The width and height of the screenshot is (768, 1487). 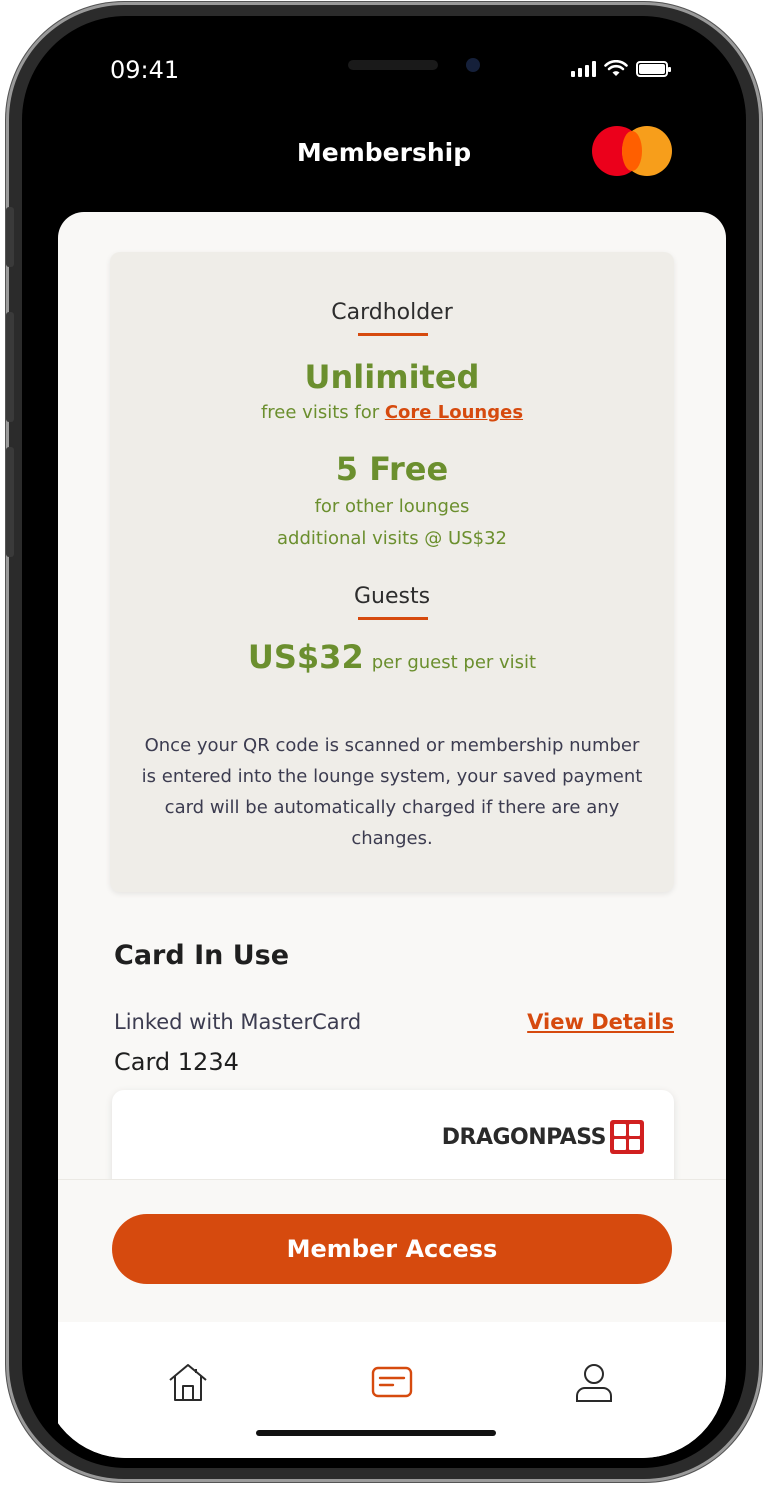 I want to click on guest-price: US$32, so click(x=305, y=657).